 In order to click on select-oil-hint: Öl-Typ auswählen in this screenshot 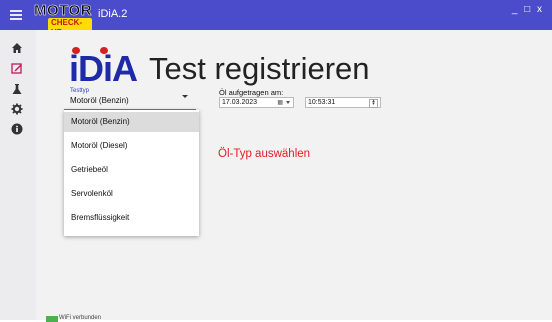, I will do `click(264, 154)`.